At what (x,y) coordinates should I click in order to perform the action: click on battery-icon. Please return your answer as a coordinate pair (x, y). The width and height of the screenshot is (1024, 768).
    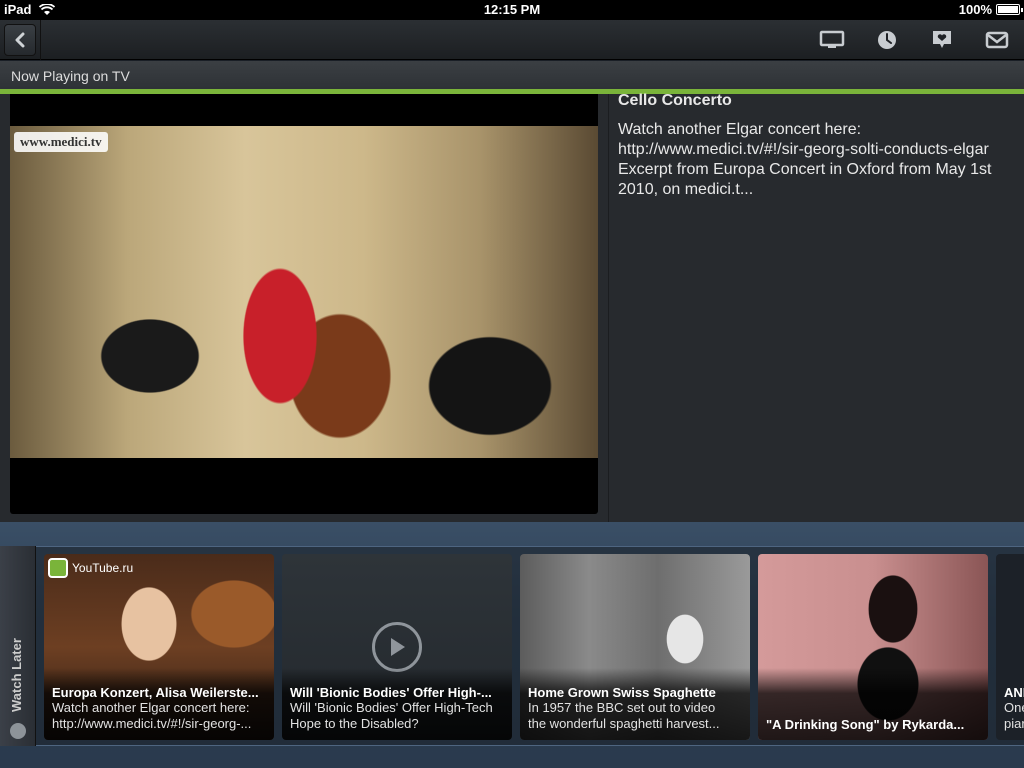
    Looking at the image, I should click on (1009, 9).